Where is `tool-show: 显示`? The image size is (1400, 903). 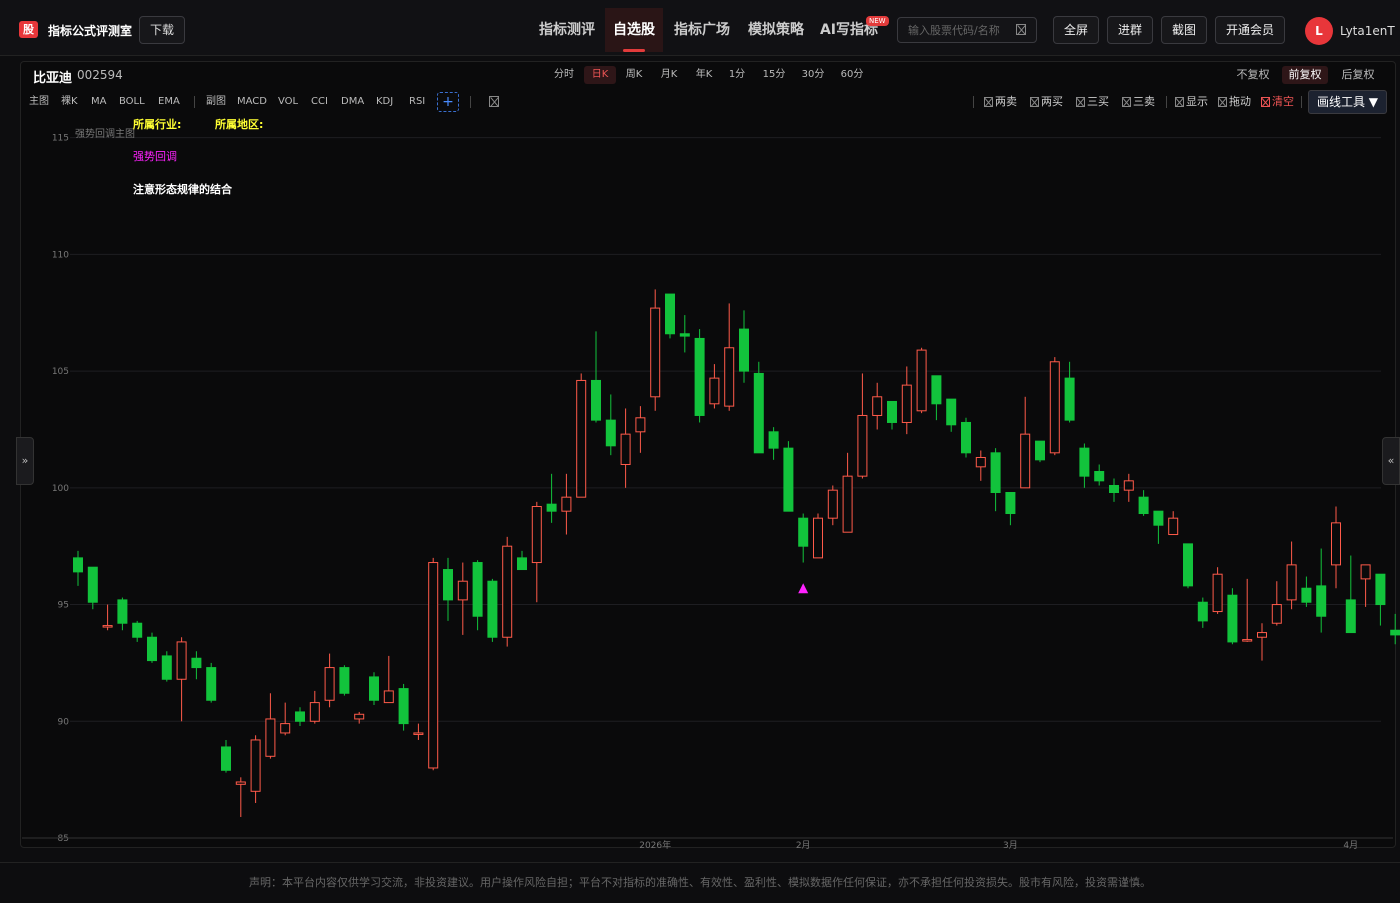 tool-show: 显示 is located at coordinates (1191, 102).